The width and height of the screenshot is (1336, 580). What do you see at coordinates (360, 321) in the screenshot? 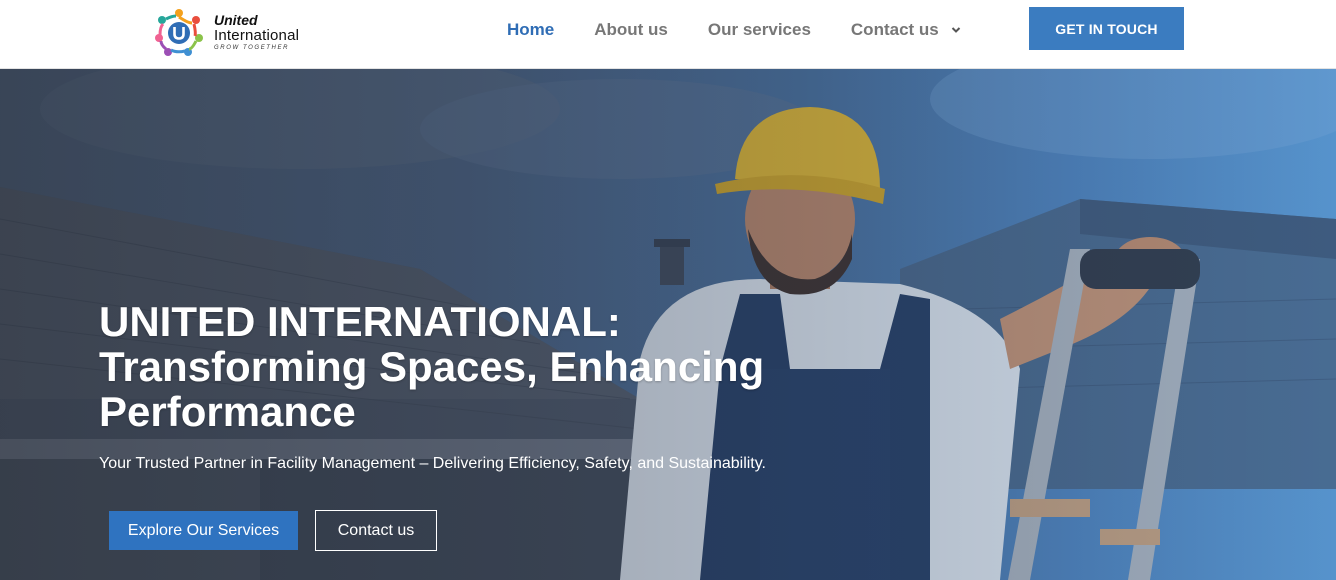
I see `hero-title-line1: UNITED INTERNATIONAL:` at bounding box center [360, 321].